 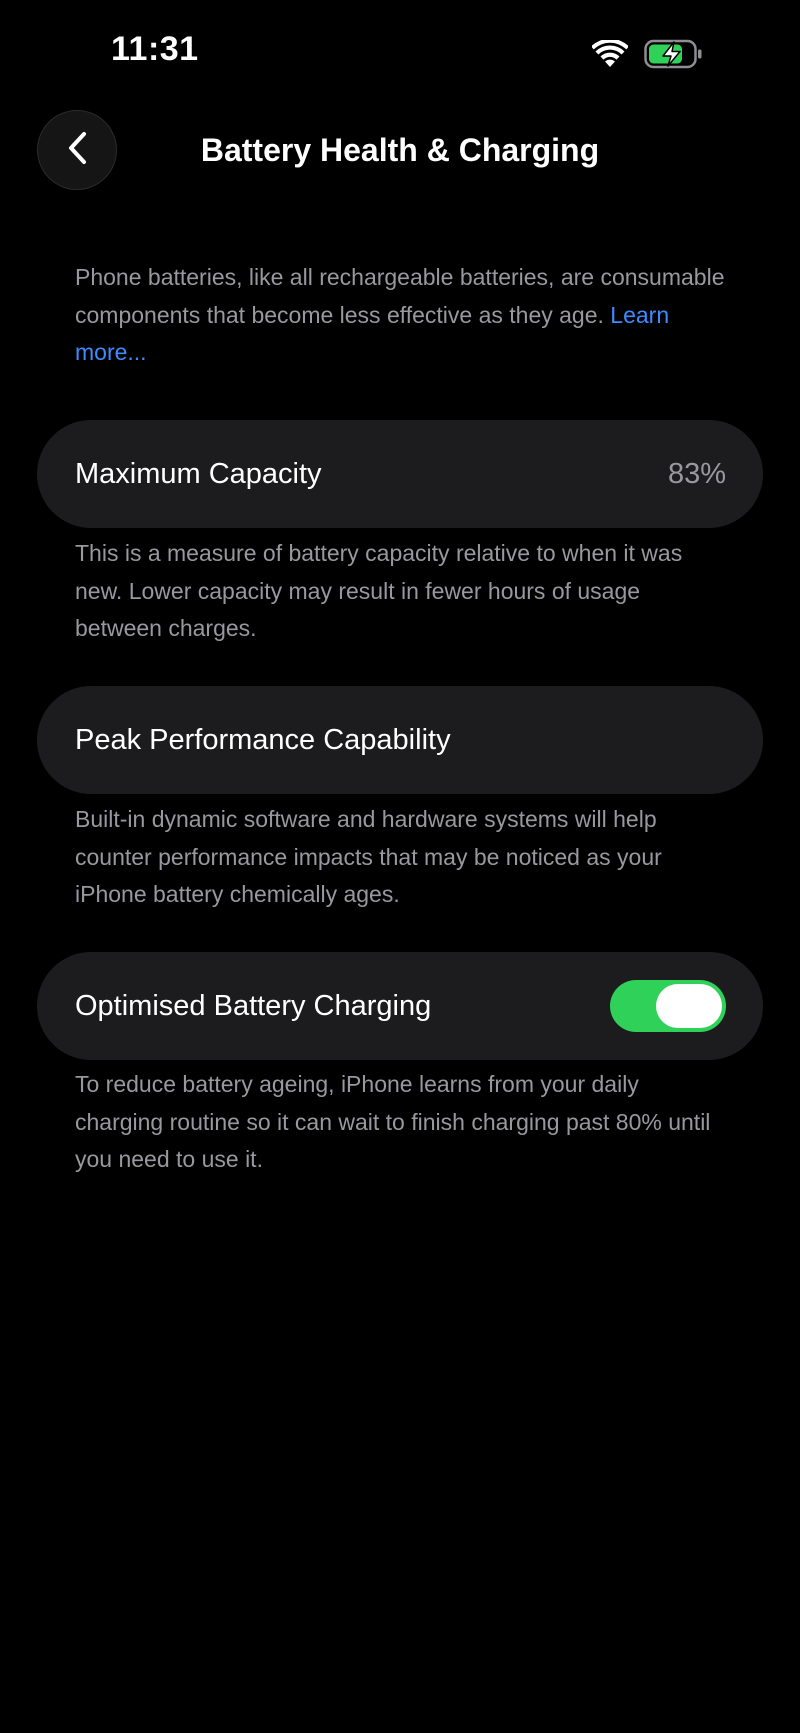 What do you see at coordinates (155, 49) in the screenshot?
I see `status-time: 11:31` at bounding box center [155, 49].